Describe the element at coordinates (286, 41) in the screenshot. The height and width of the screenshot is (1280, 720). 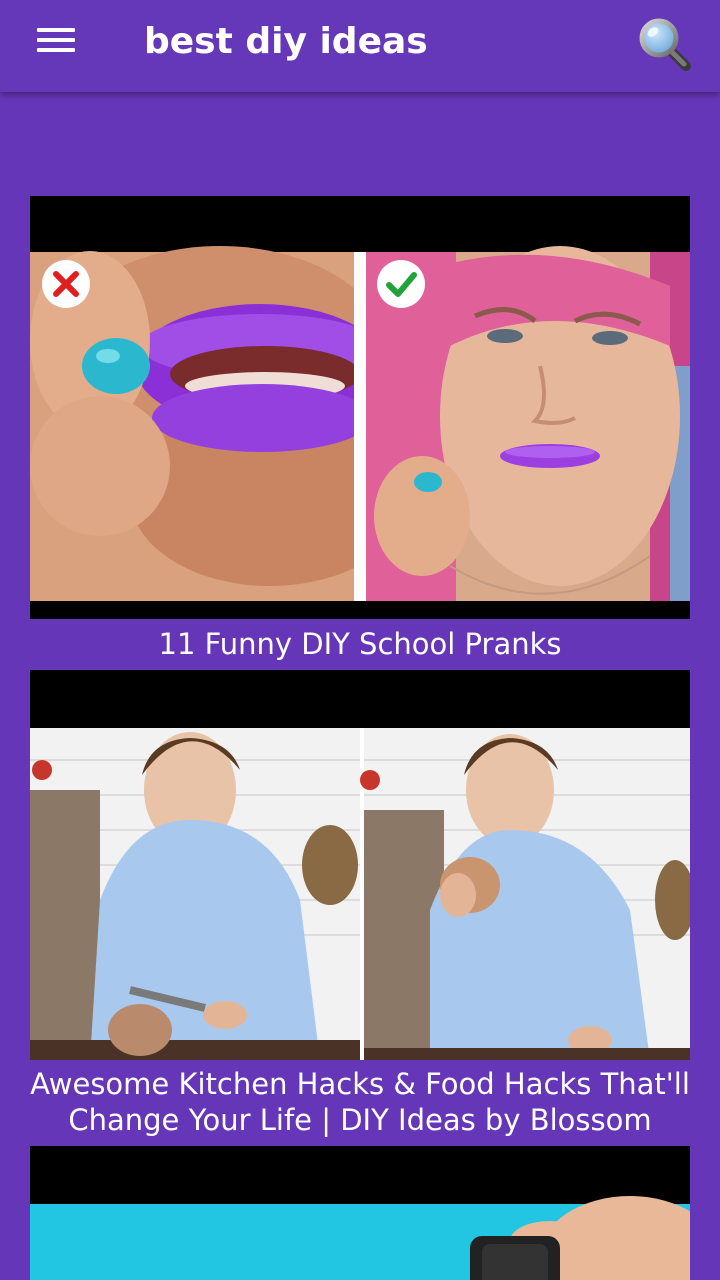
I see `app-title: best diy ideas` at that location.